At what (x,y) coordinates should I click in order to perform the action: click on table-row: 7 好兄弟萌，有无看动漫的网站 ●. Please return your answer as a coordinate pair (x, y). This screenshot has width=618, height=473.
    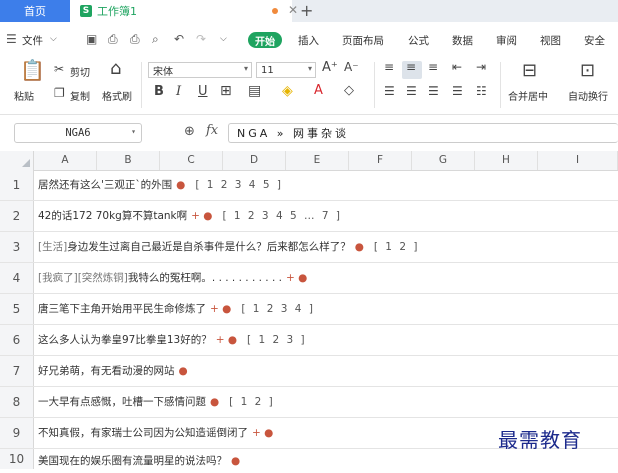
    Looking at the image, I should click on (309, 371).